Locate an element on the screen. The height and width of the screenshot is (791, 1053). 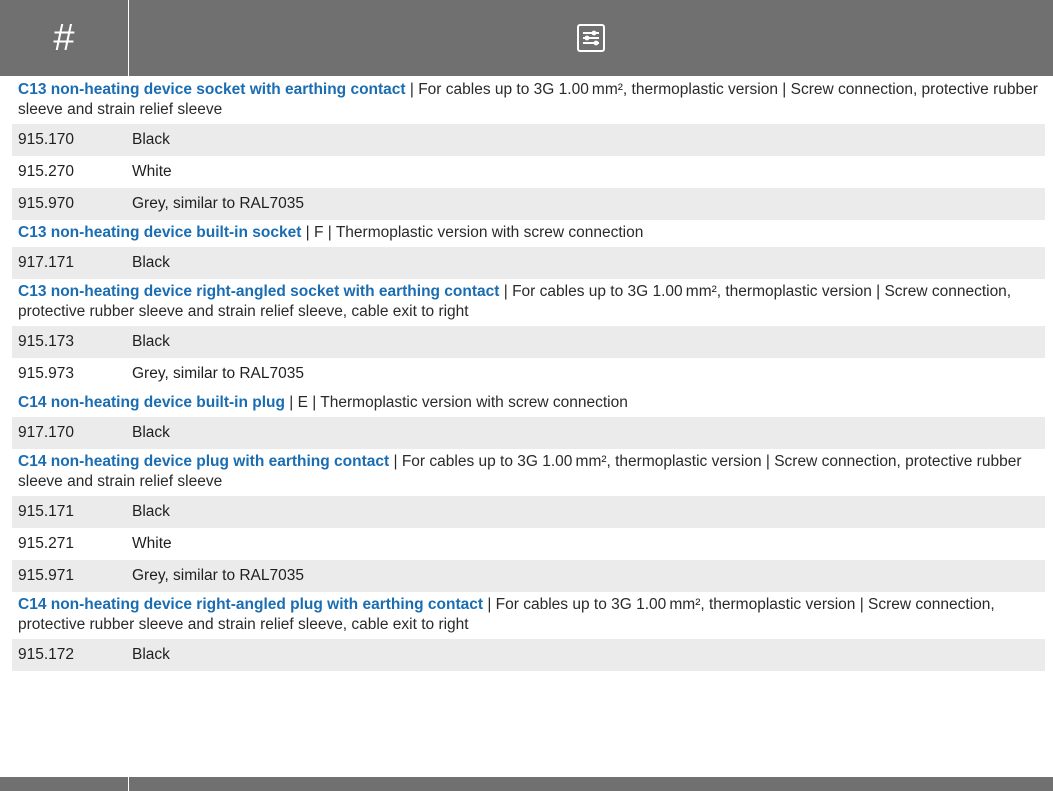
article-number: 915.271 is located at coordinates (46, 543).